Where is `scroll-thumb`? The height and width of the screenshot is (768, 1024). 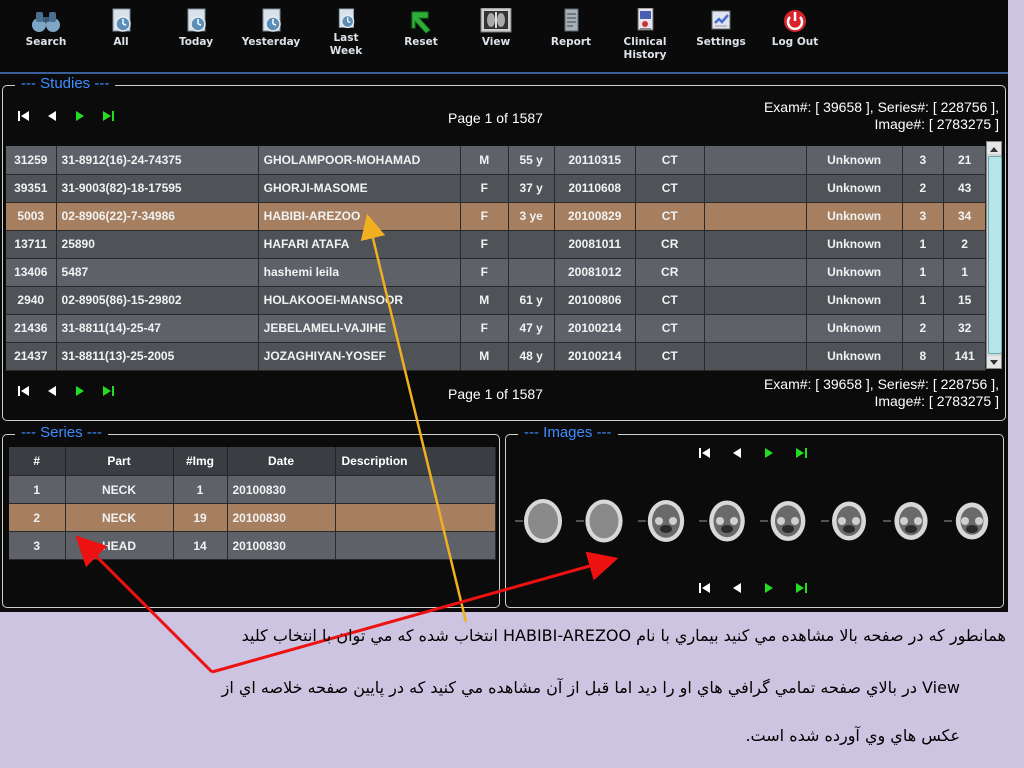
scroll-thumb is located at coordinates (995, 255).